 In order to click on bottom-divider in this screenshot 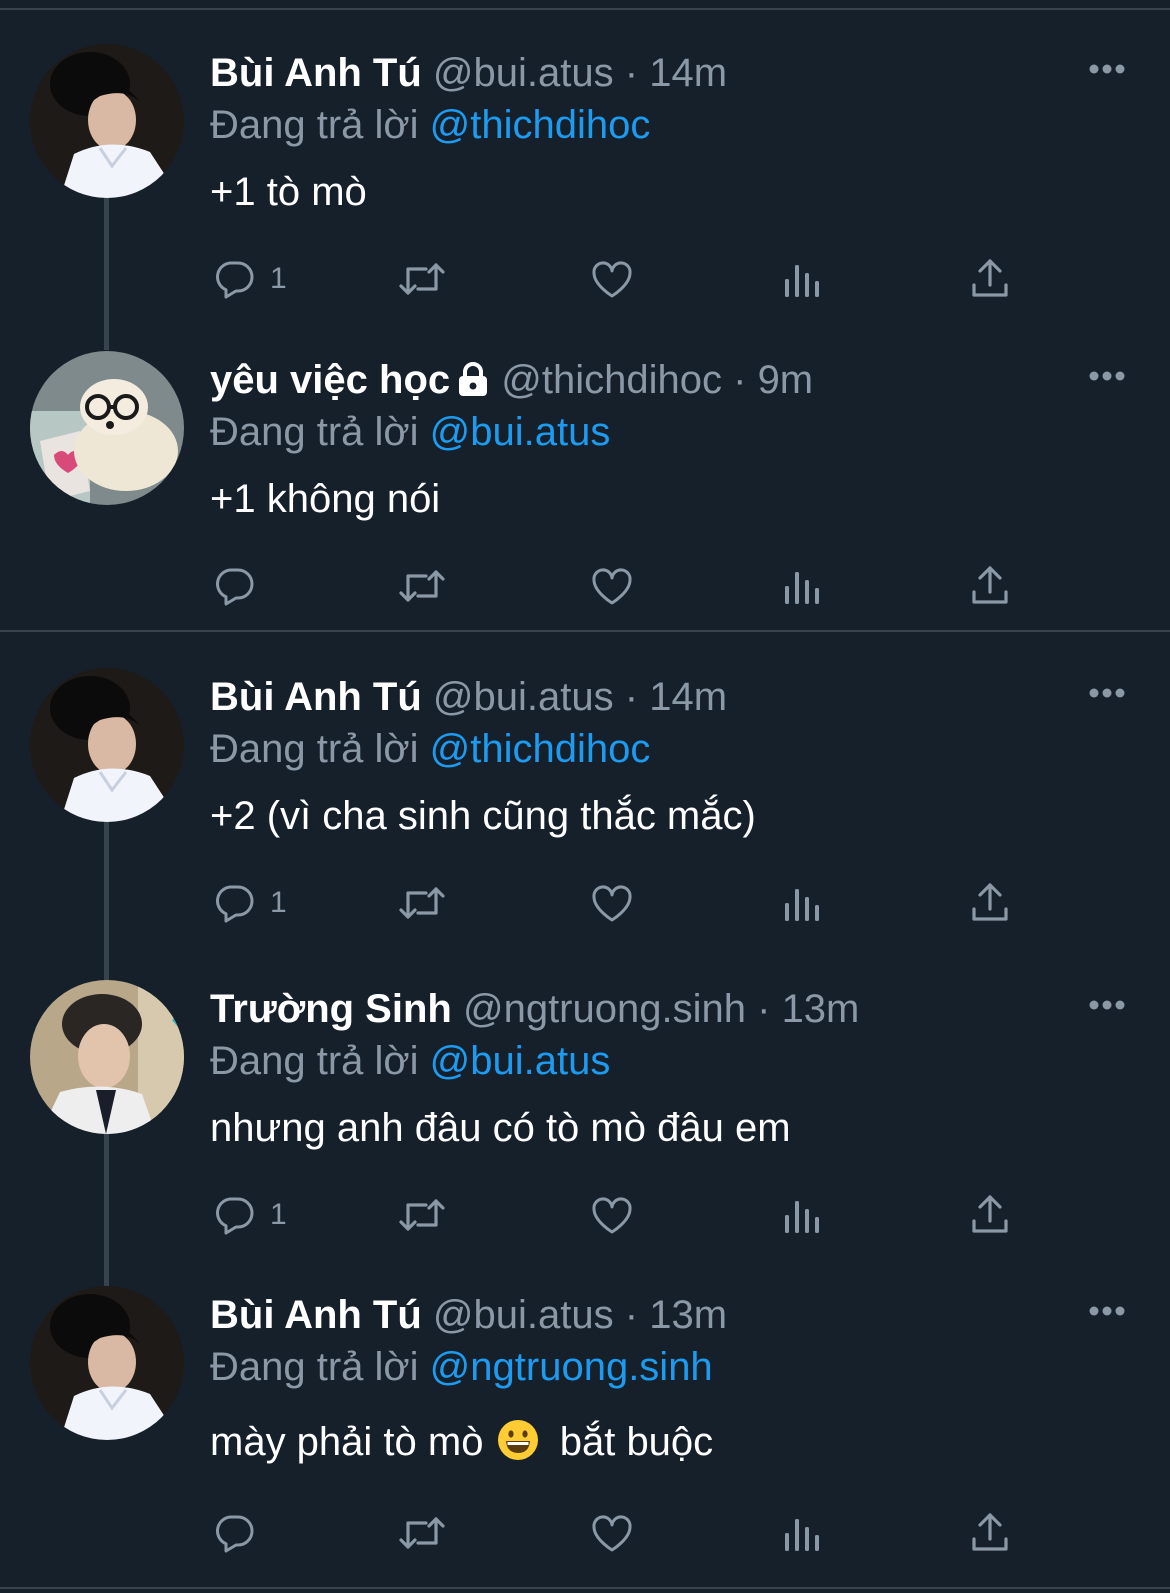, I will do `click(585, 1588)`.